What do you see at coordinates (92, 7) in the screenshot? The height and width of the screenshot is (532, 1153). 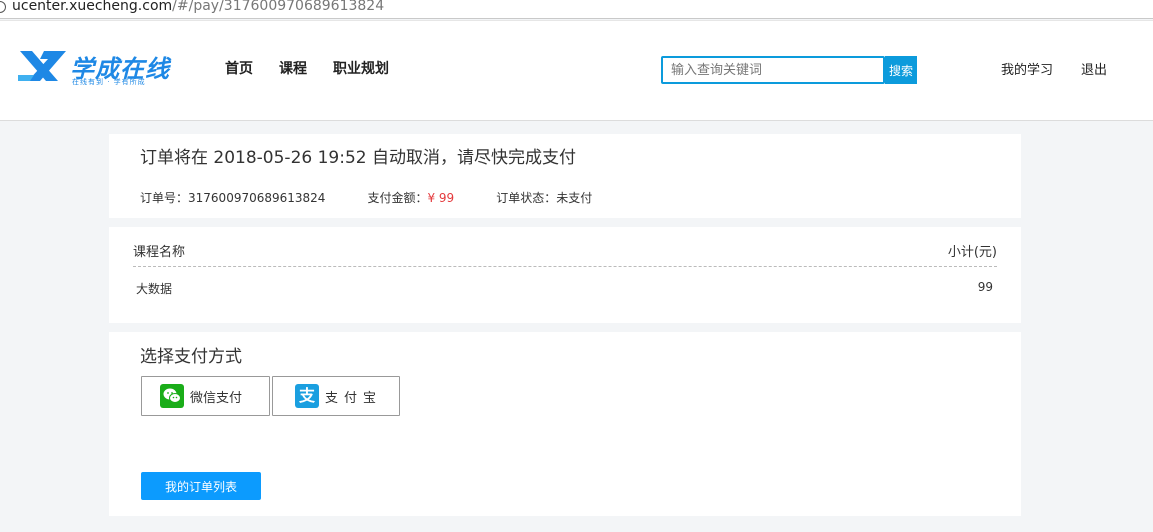 I see `url-host: ucenter.xuecheng.com` at bounding box center [92, 7].